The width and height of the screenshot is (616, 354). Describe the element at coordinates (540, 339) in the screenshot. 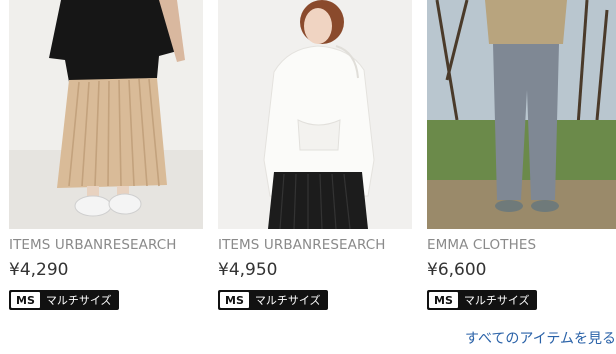

I see `see-all-items-link: すべてのアイテムを見る` at that location.